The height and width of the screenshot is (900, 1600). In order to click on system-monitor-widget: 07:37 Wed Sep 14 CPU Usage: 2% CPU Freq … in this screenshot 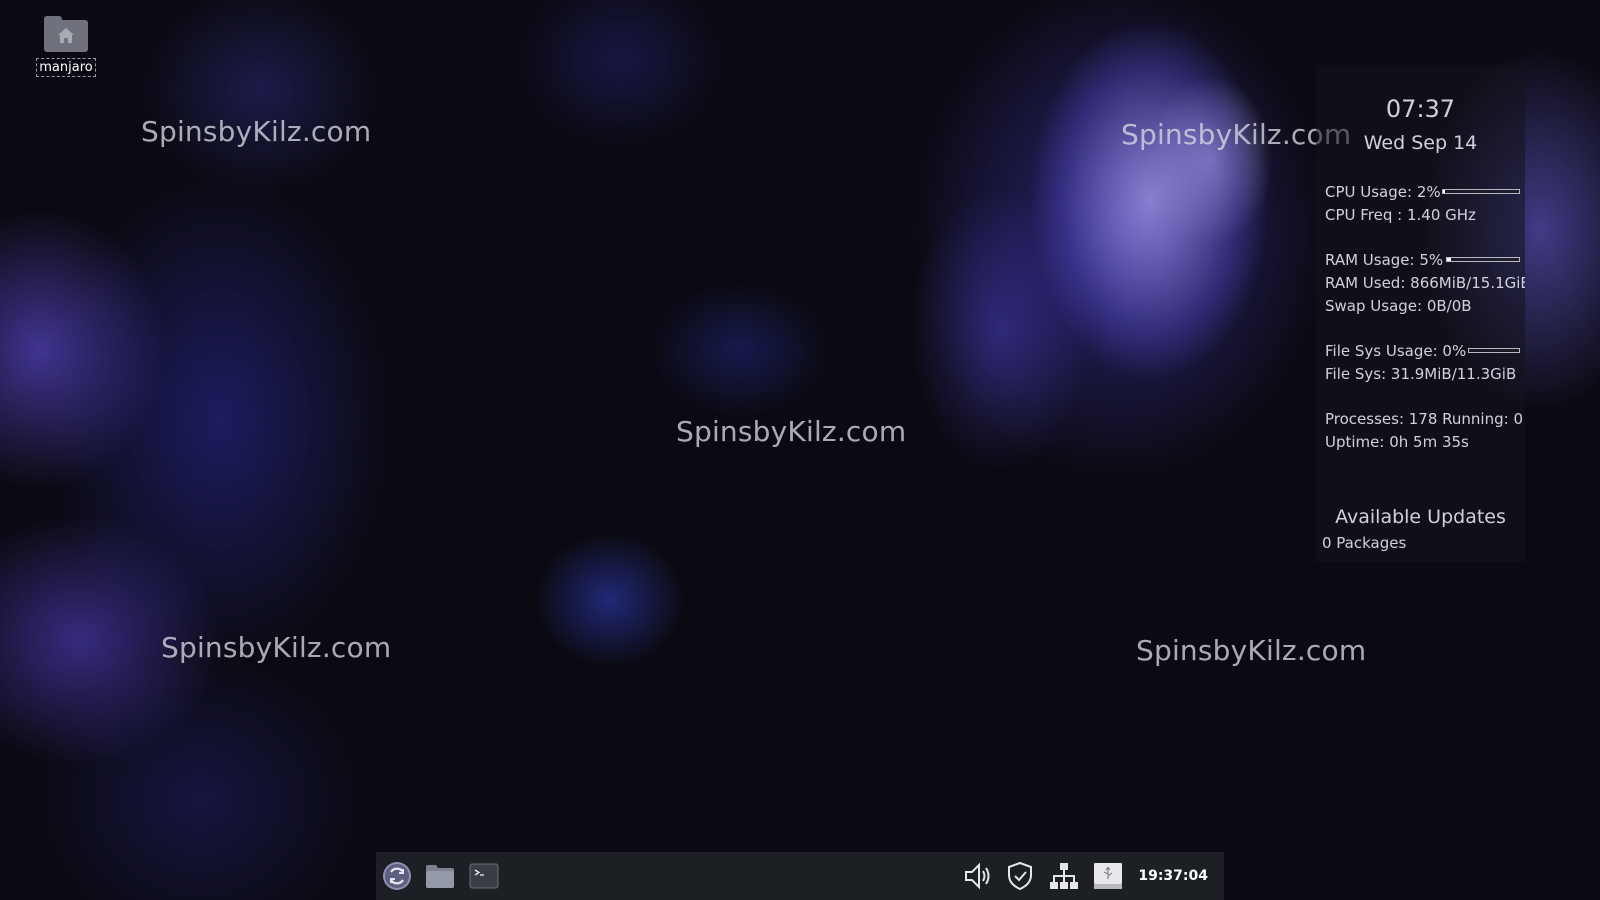, I will do `click(1420, 313)`.